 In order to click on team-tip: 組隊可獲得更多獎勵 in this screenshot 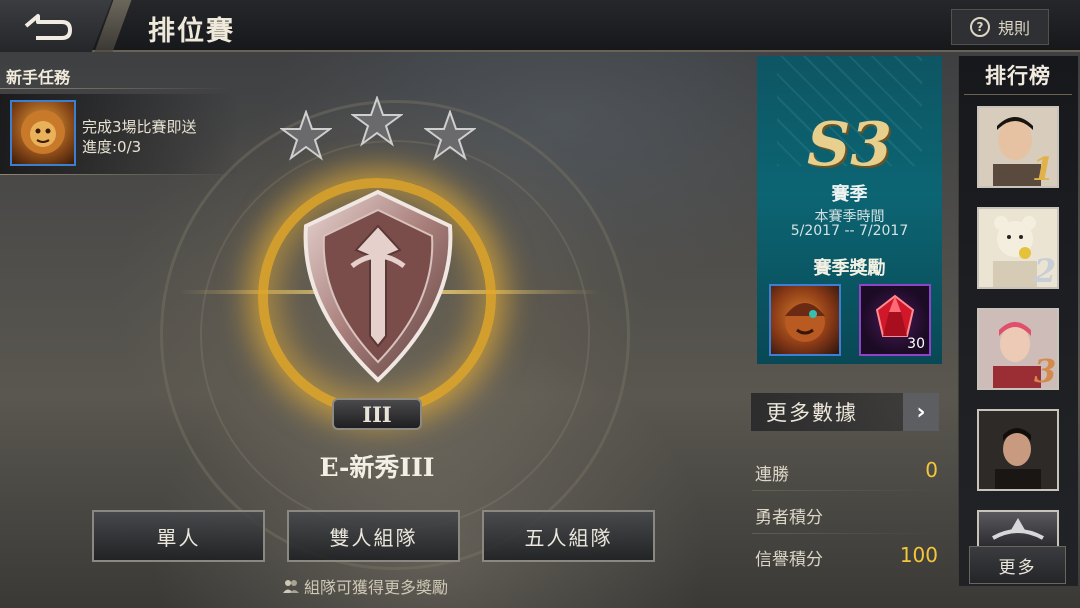, I will do `click(365, 586)`.